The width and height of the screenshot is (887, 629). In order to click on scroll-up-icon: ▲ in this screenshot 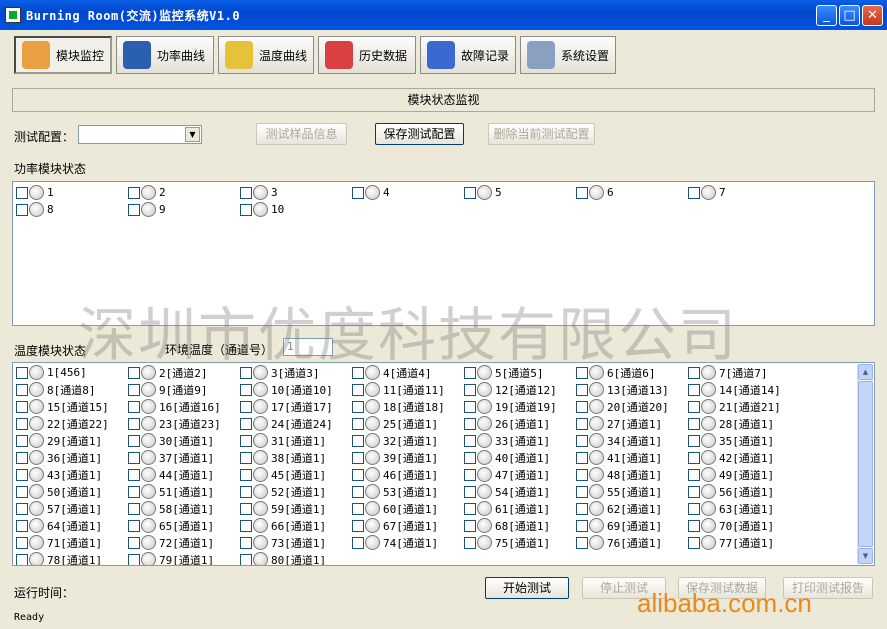, I will do `click(865, 372)`.